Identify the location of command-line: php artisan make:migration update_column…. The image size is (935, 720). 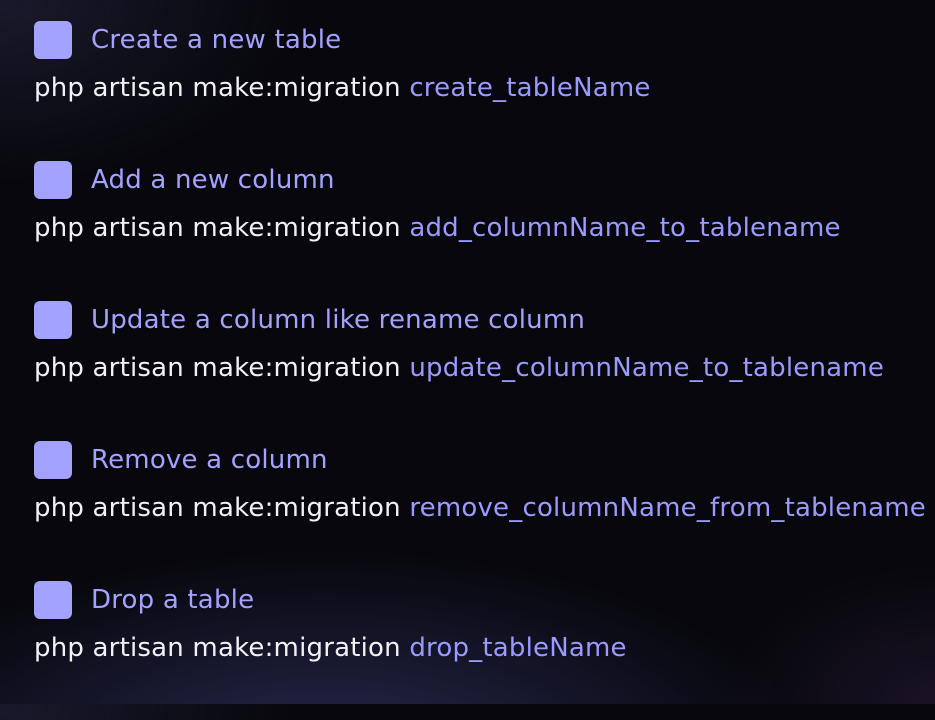
(481, 368).